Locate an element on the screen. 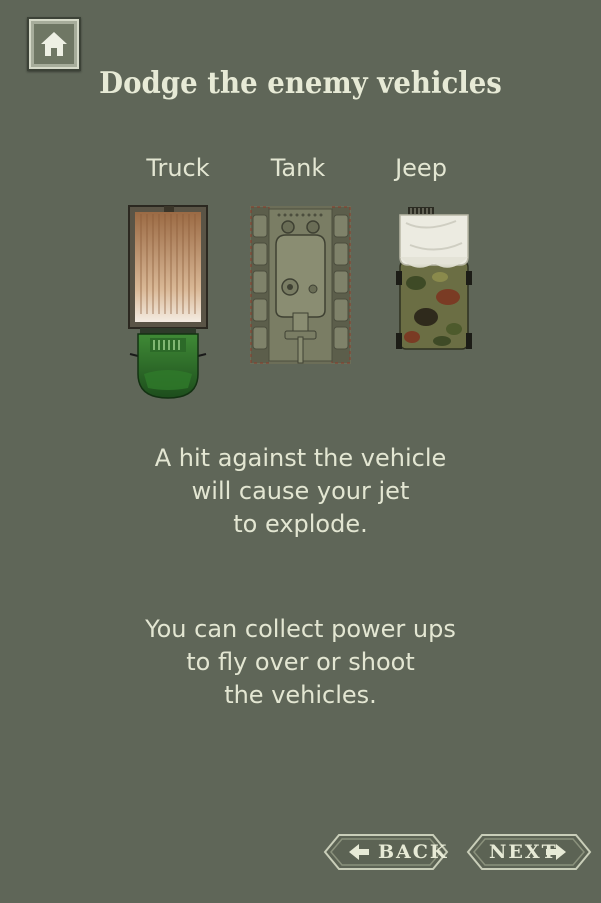  home-button-face is located at coordinates (54, 44).